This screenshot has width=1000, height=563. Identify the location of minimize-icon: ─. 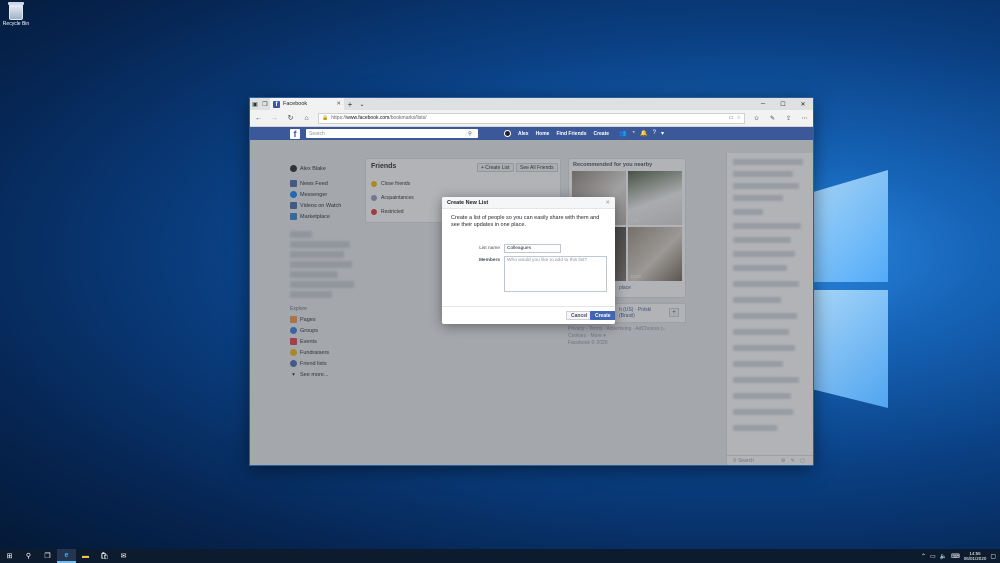
(763, 104).